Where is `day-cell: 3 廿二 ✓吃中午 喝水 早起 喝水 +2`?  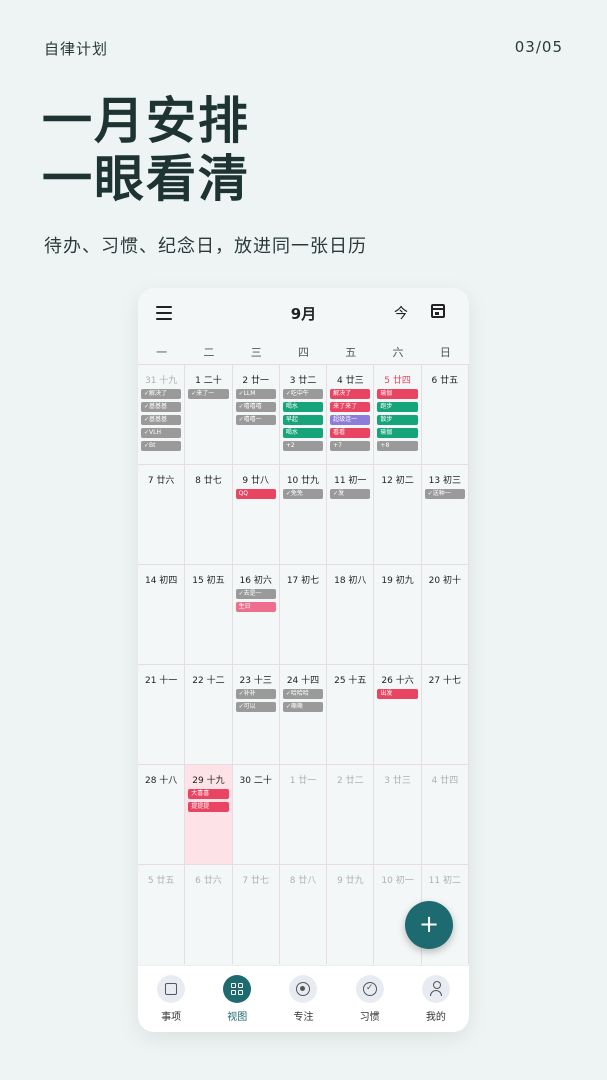
day-cell: 3 廿二 ✓吃中午 喝水 早起 喝水 +2 is located at coordinates (303, 414).